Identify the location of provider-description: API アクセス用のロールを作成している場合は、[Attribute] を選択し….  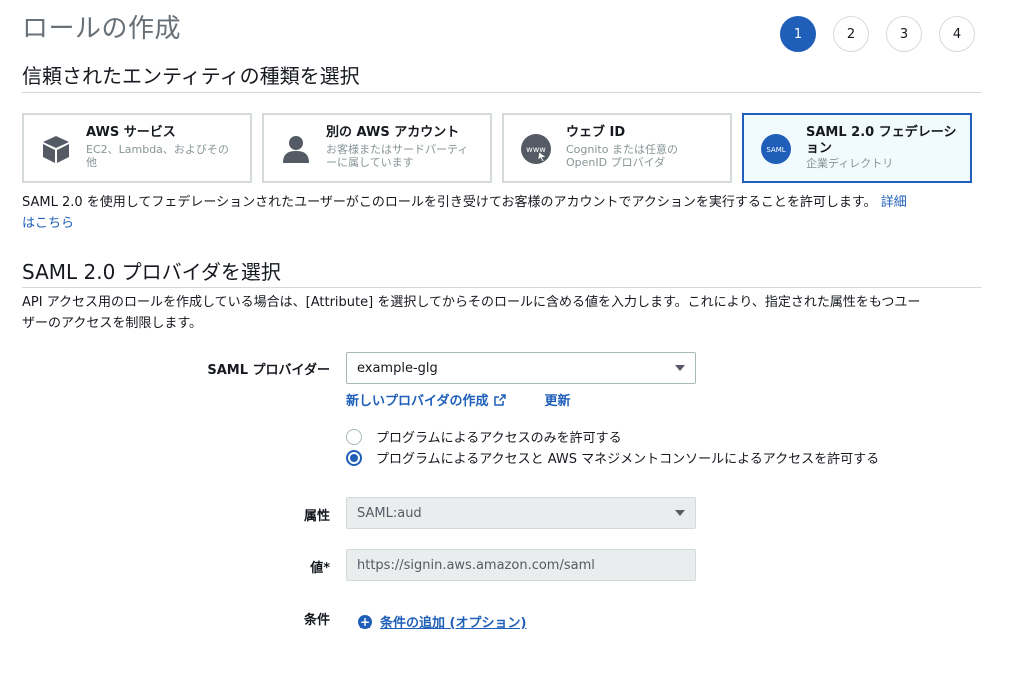
(471, 313).